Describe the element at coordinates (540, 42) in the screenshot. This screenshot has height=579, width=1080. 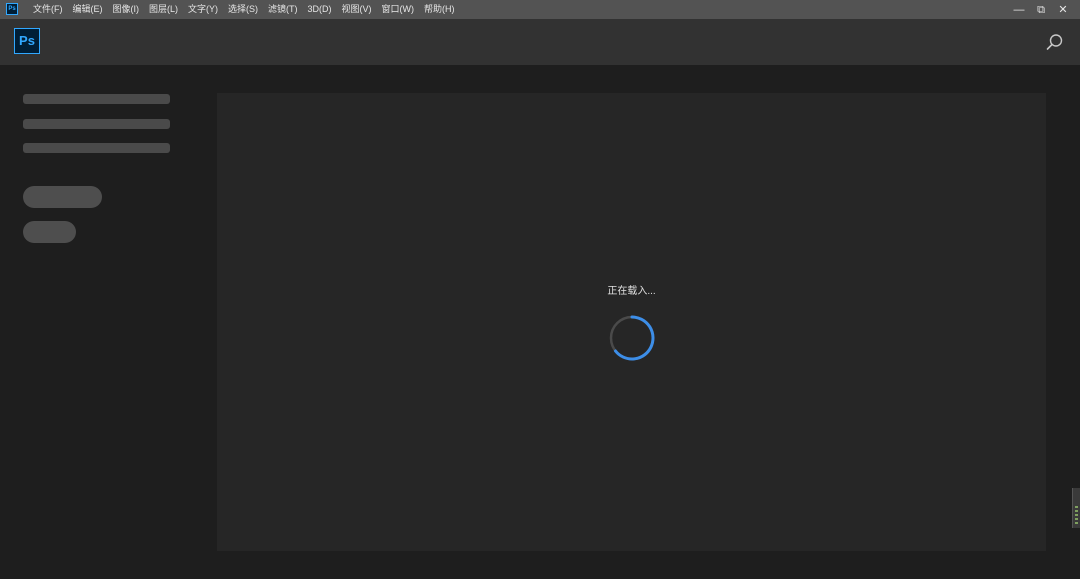
I see `home-header: Ps` at that location.